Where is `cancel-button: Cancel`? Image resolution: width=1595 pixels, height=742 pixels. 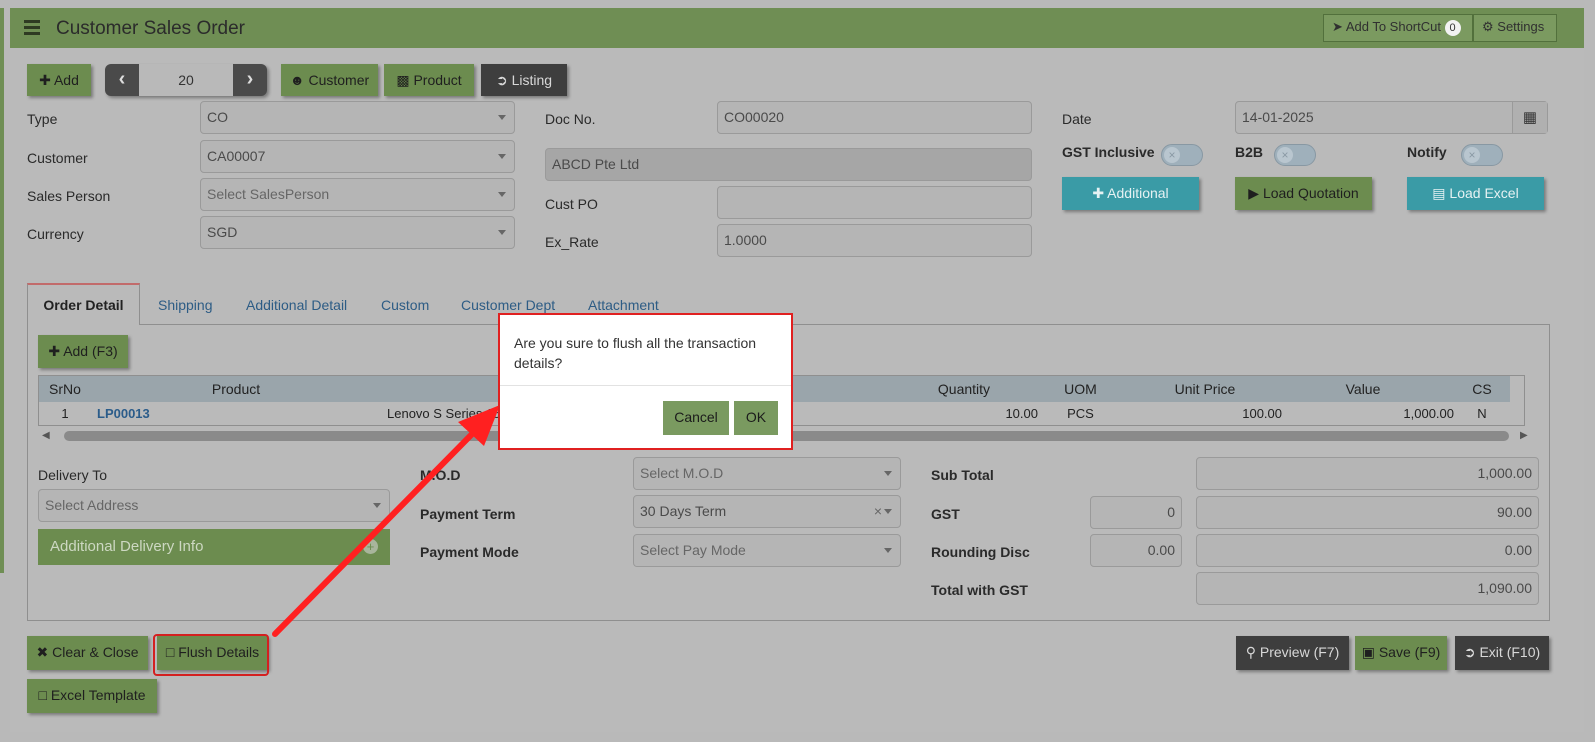
cancel-button: Cancel is located at coordinates (696, 418).